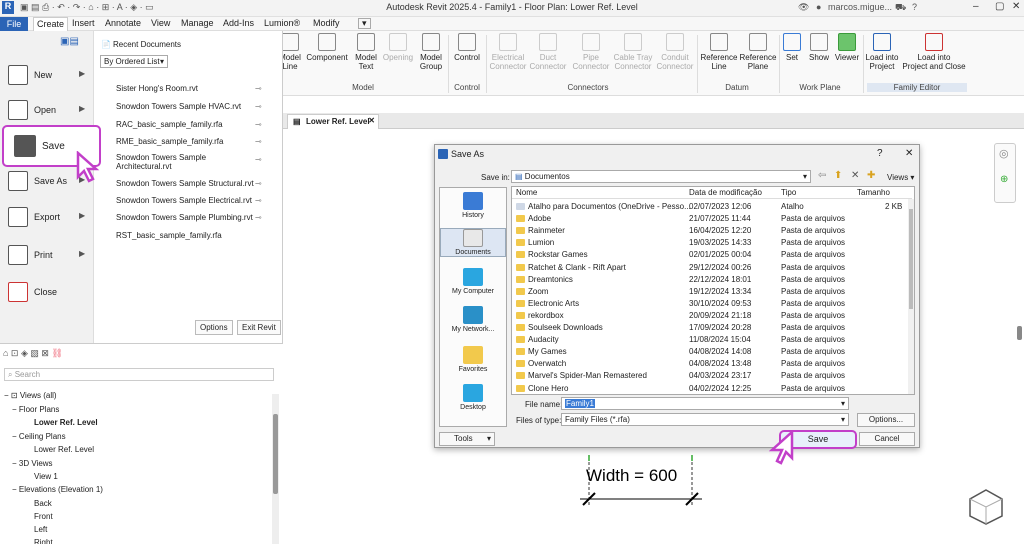 The image size is (1024, 544). I want to click on help-icon: ?, so click(914, 7).